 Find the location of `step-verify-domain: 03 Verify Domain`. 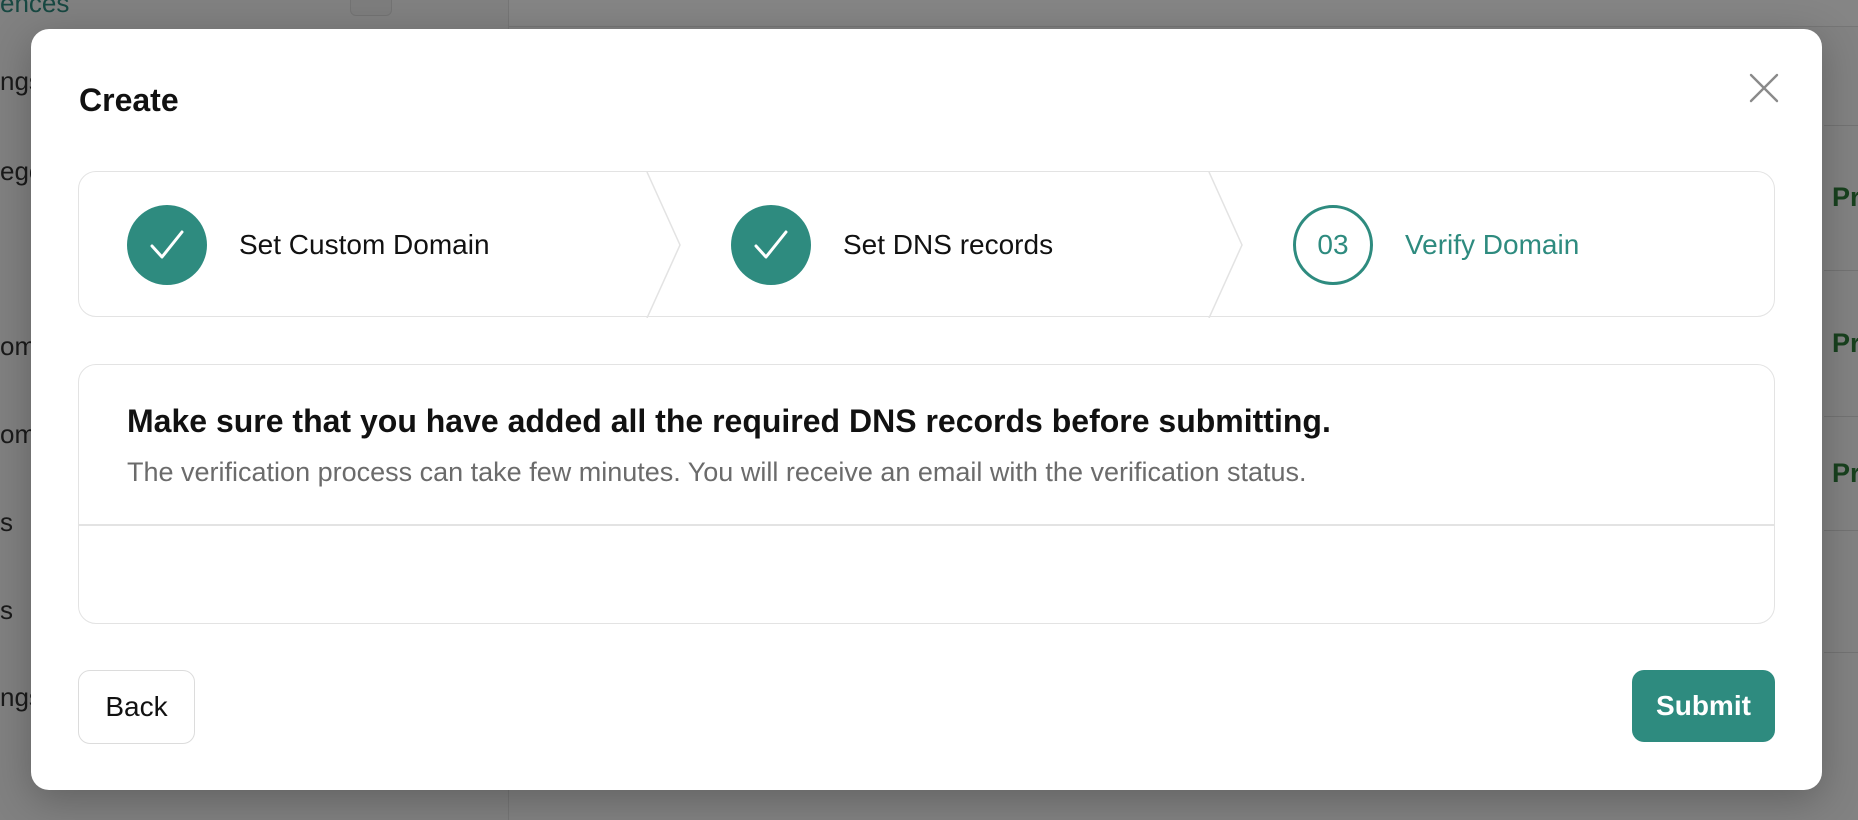

step-verify-domain: 03 Verify Domain is located at coordinates (1436, 245).